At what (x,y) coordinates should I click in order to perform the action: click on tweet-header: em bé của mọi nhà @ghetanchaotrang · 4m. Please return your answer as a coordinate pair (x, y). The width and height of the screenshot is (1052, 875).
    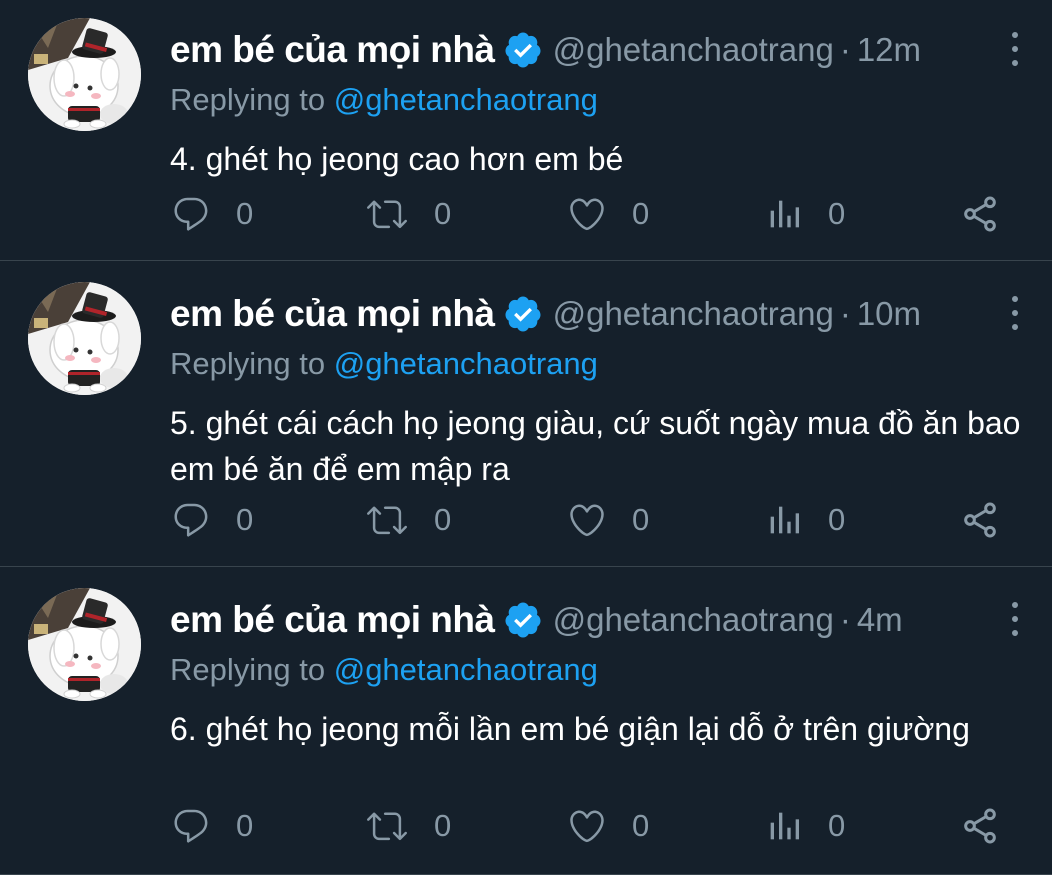
    Looking at the image, I should click on (536, 620).